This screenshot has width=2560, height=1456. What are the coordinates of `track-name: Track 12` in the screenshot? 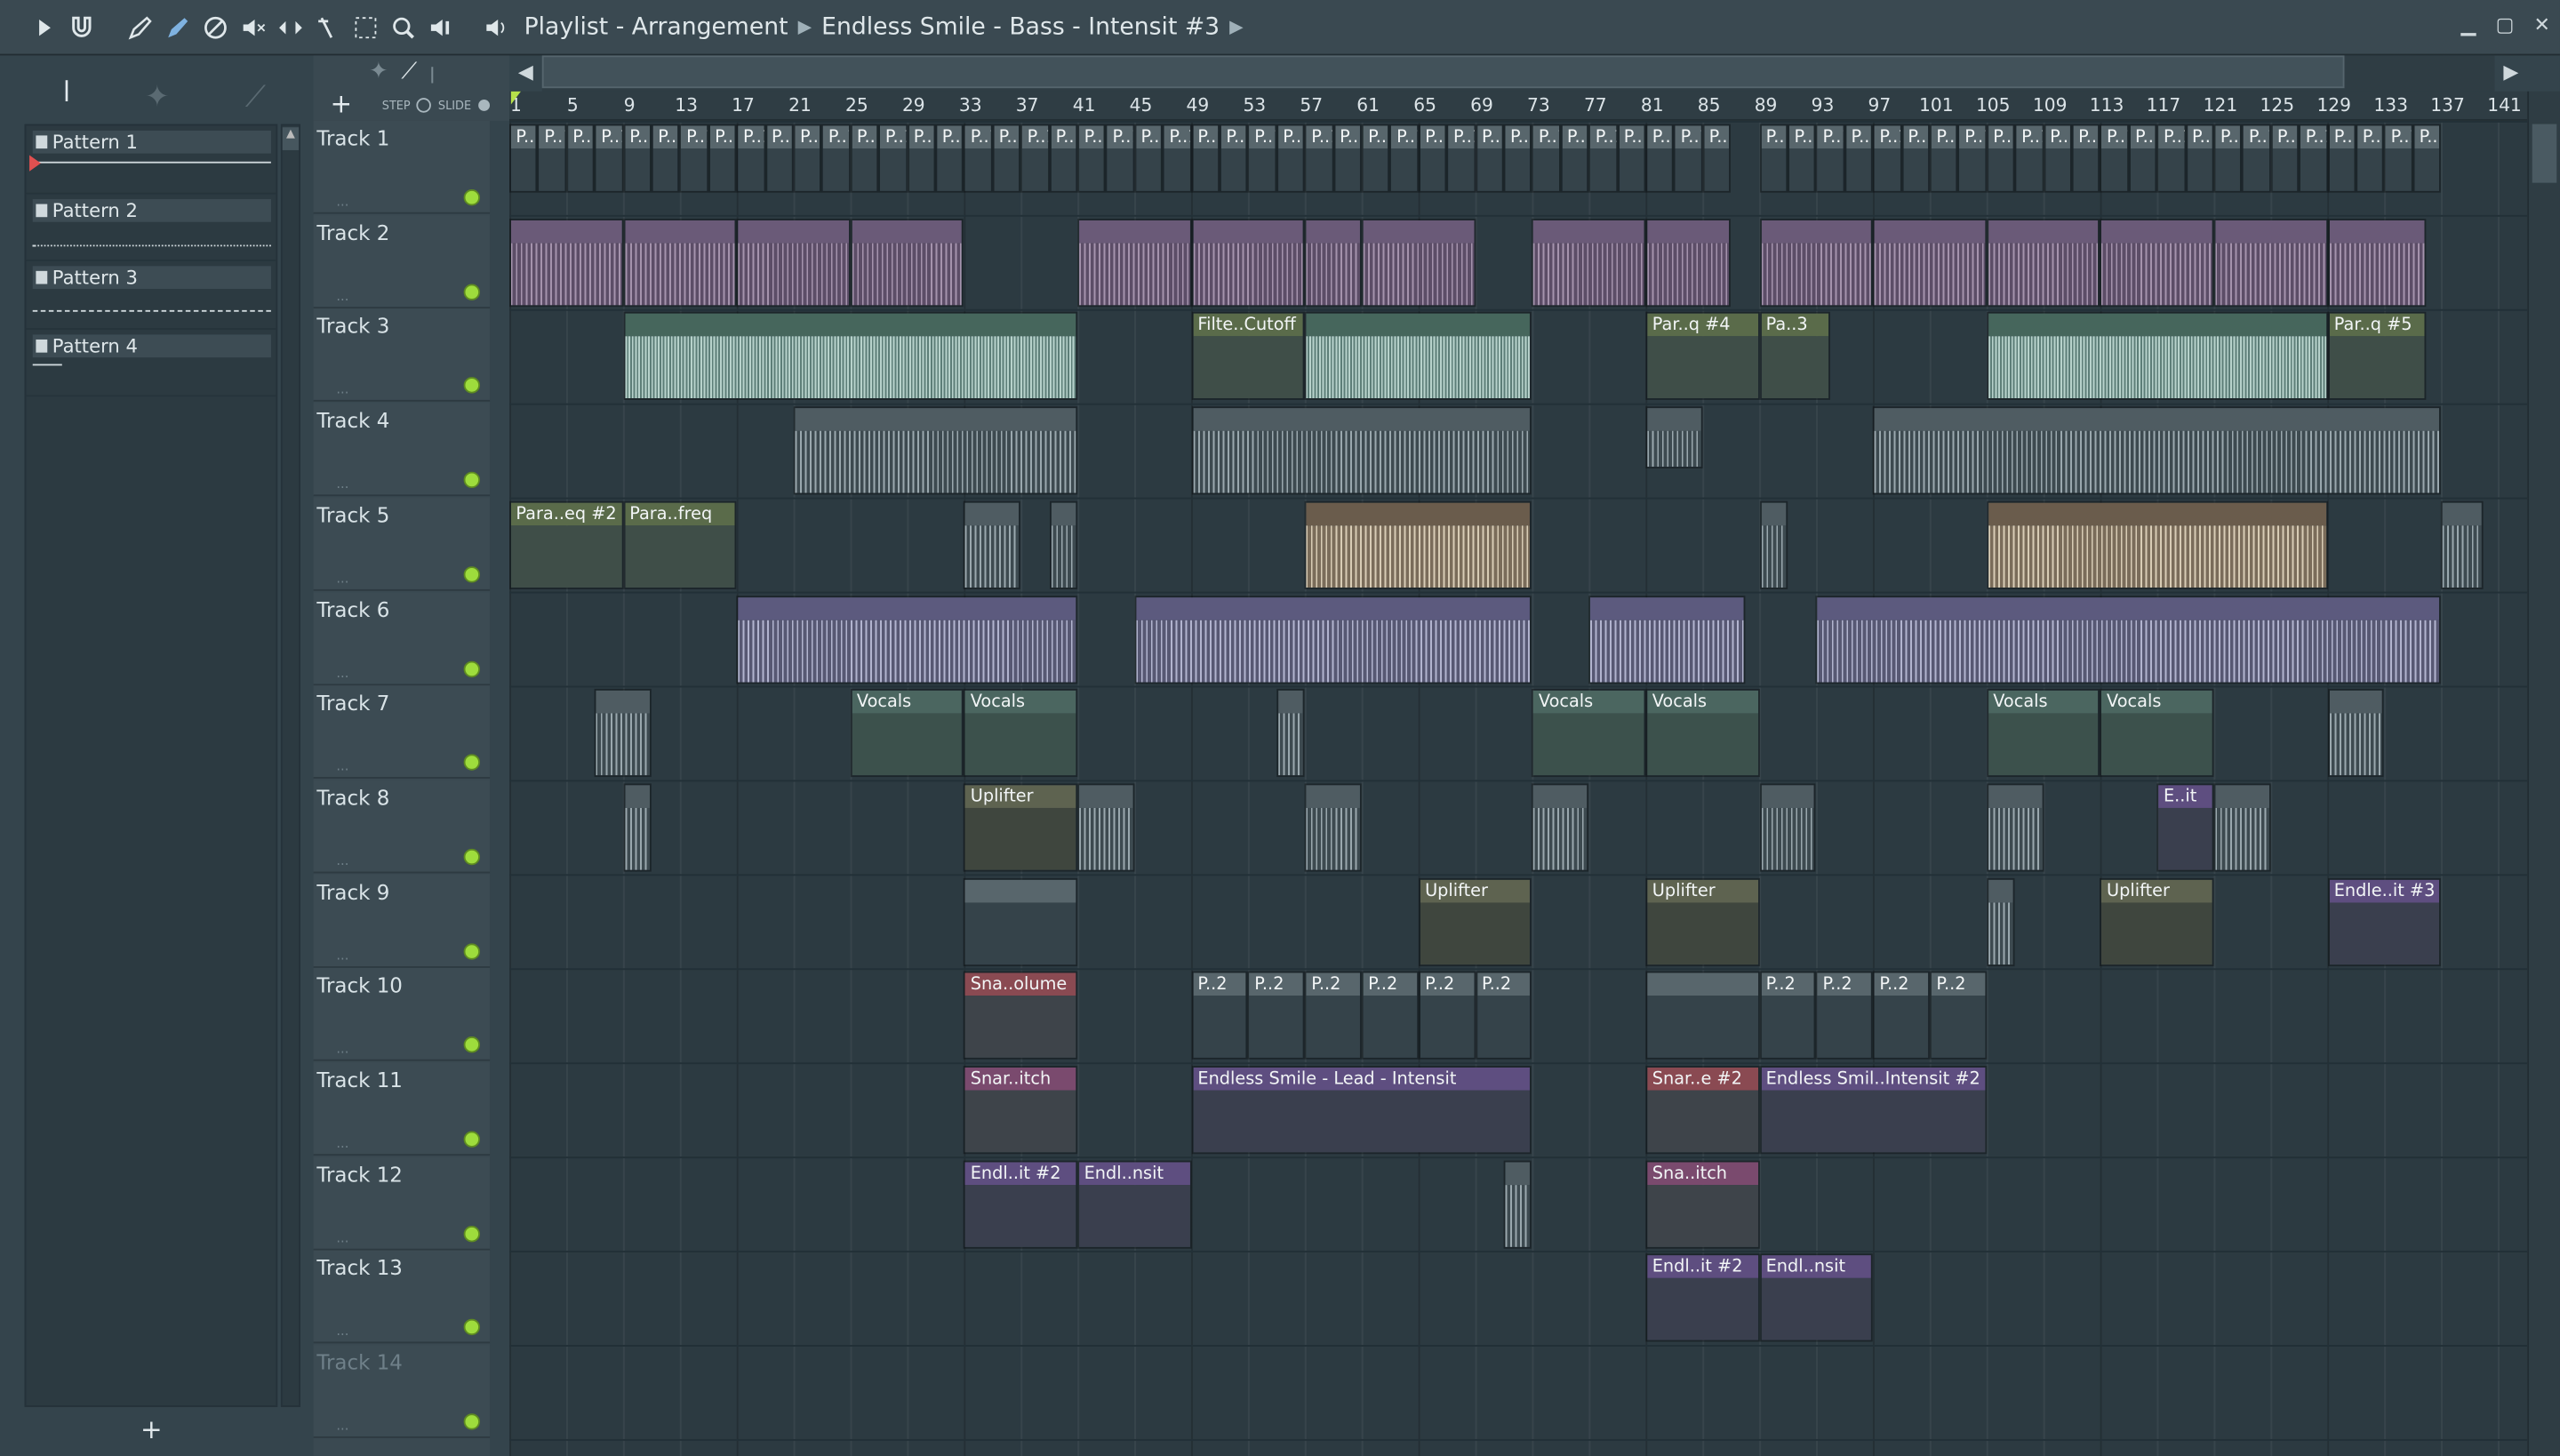 It's located at (359, 1174).